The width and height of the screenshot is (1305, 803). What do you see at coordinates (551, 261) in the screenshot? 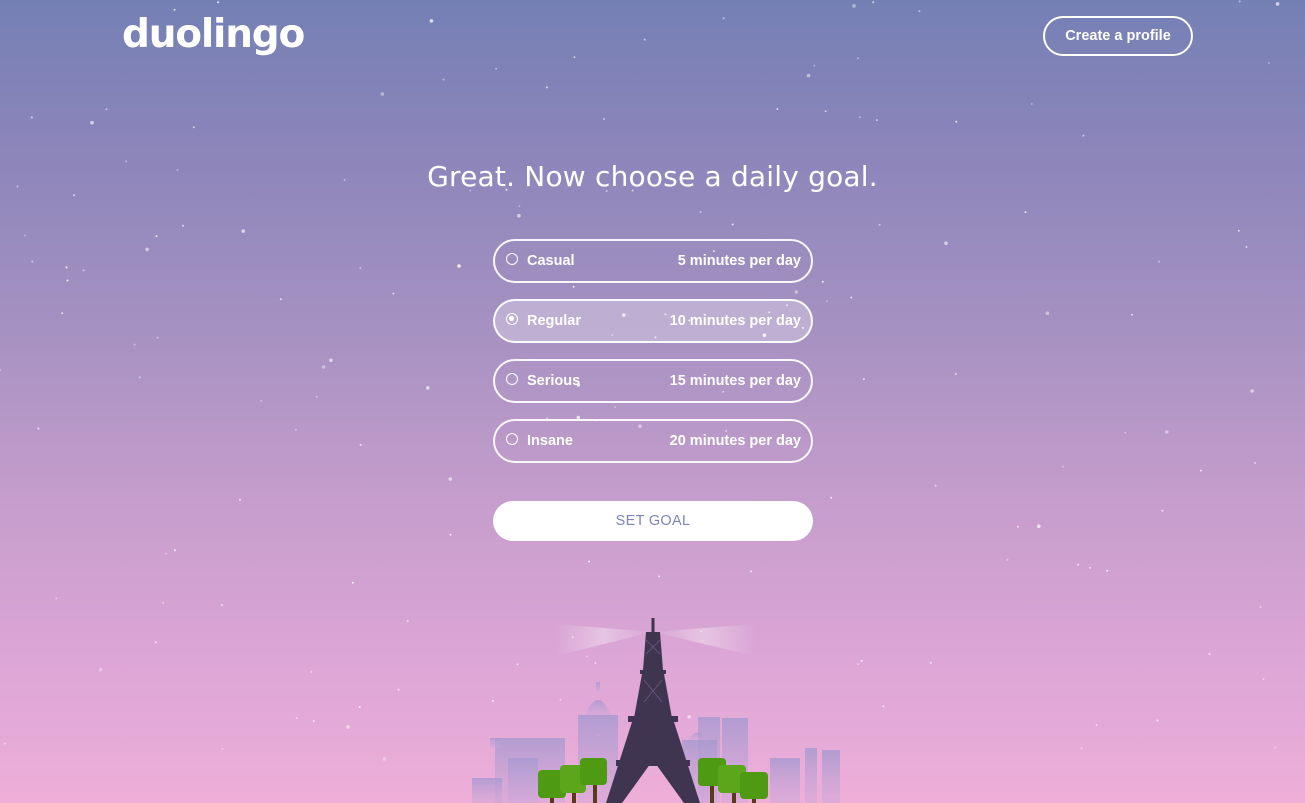
I see `goal-label: Casual` at bounding box center [551, 261].